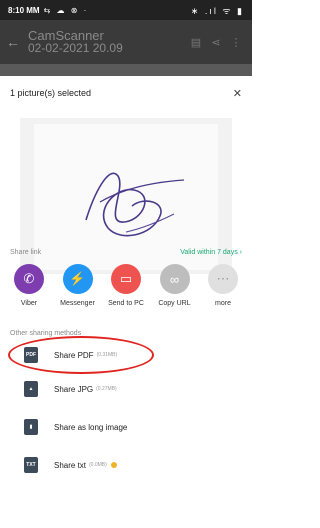  What do you see at coordinates (126, 10) in the screenshot?
I see `status-bar: 8:10 MM ⇆ ☁ ⊗ · ∗ .ıl ᯤ ▮` at bounding box center [126, 10].